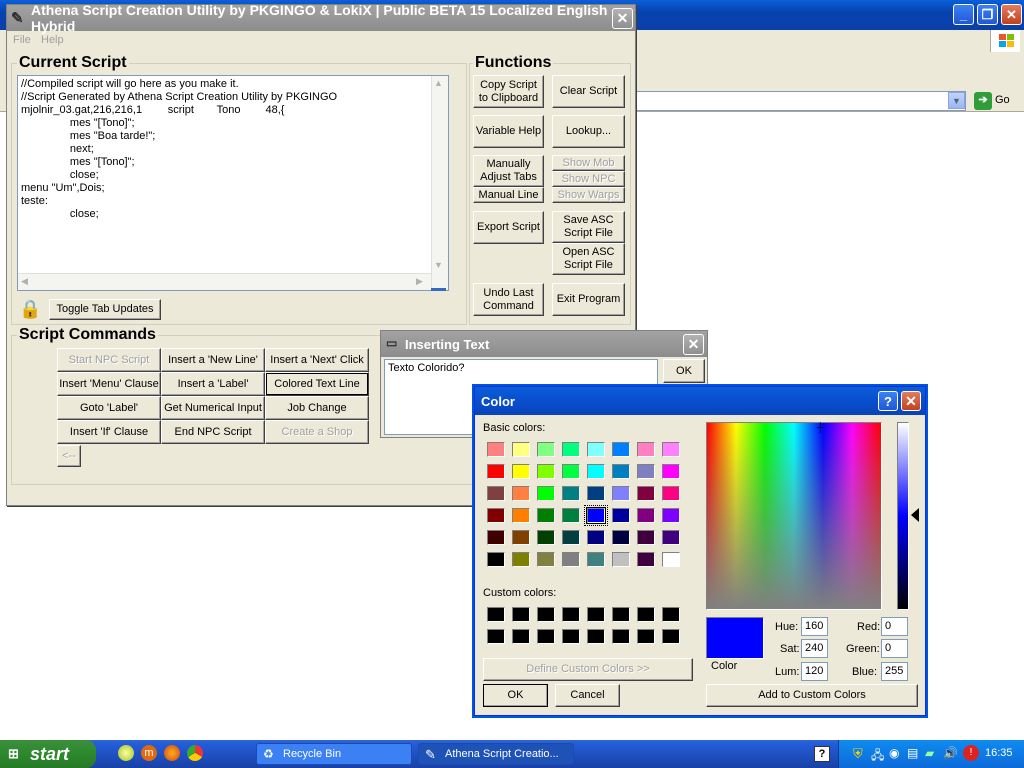 The height and width of the screenshot is (768, 1024). Describe the element at coordinates (30, 309) in the screenshot. I see `lock-icon: 🔒` at that location.